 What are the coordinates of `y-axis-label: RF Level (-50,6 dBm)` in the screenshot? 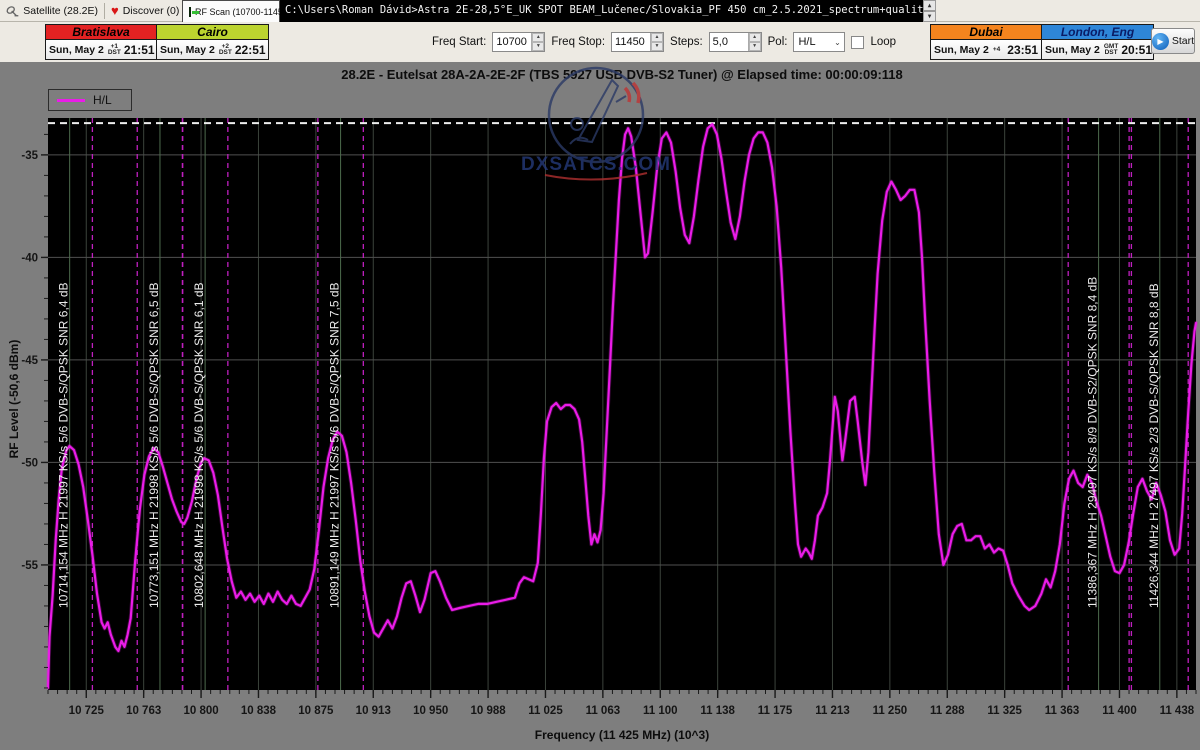 It's located at (14, 399).